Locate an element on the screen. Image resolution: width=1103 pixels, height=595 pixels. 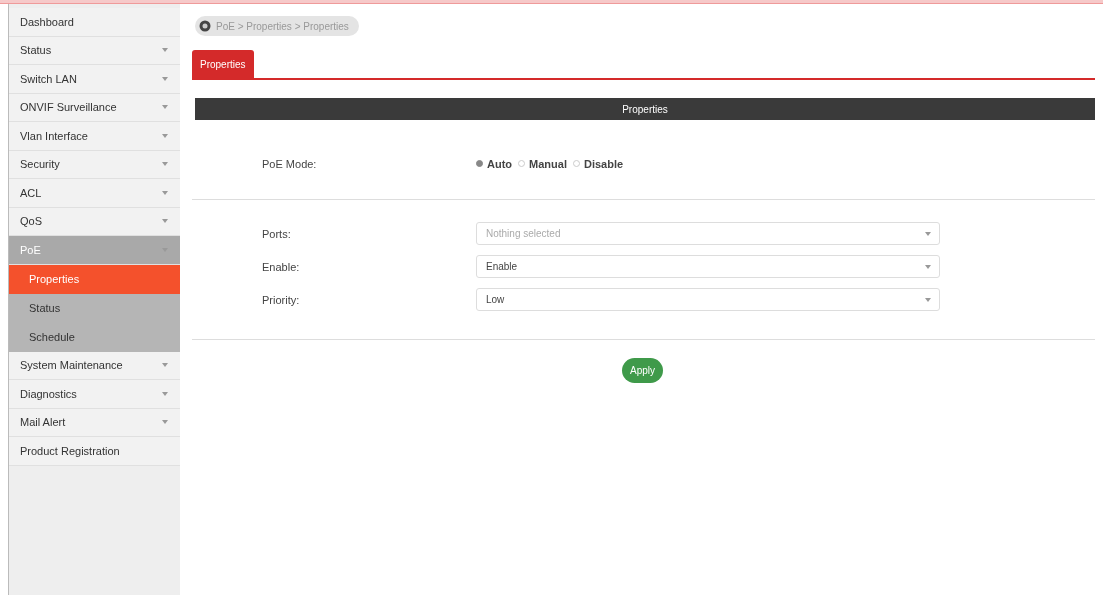
sidebar-item: Diagnostics is located at coordinates (94, 394).